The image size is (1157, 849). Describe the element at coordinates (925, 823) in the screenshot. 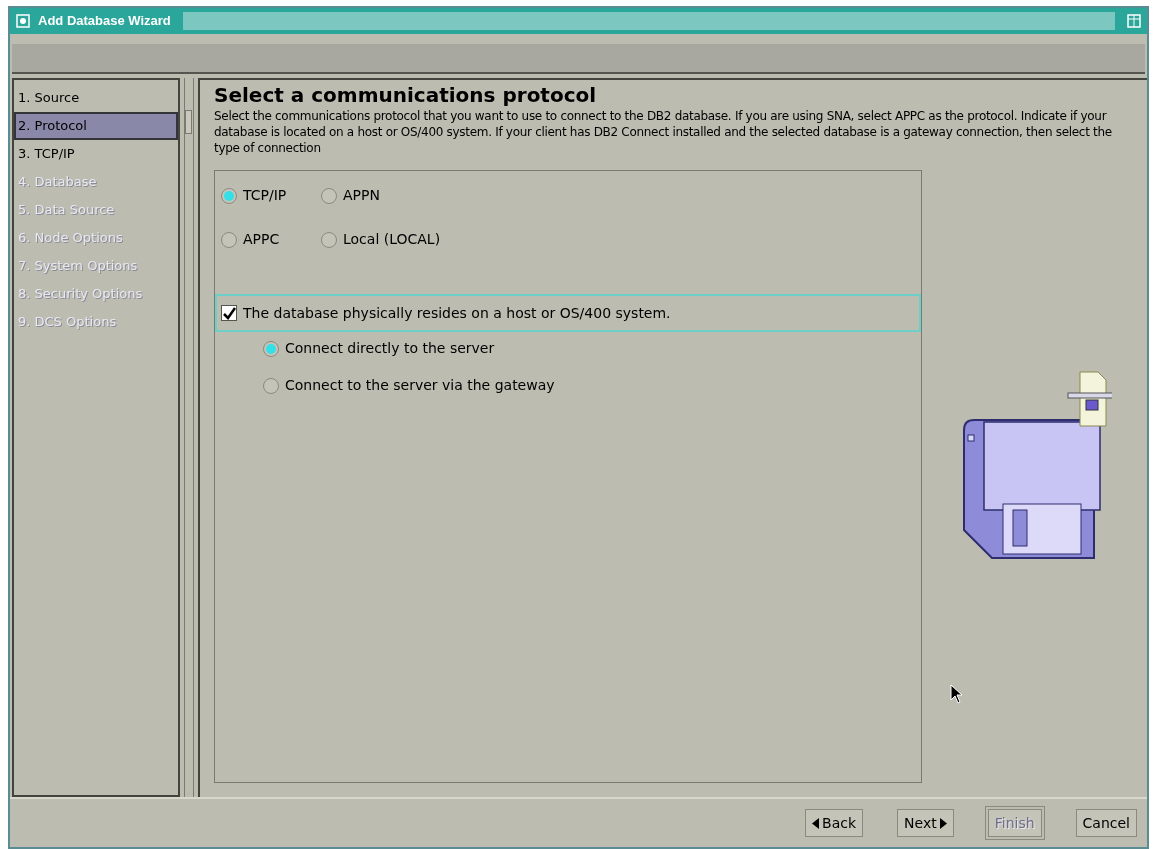

I see `wizard-button: Next` at that location.